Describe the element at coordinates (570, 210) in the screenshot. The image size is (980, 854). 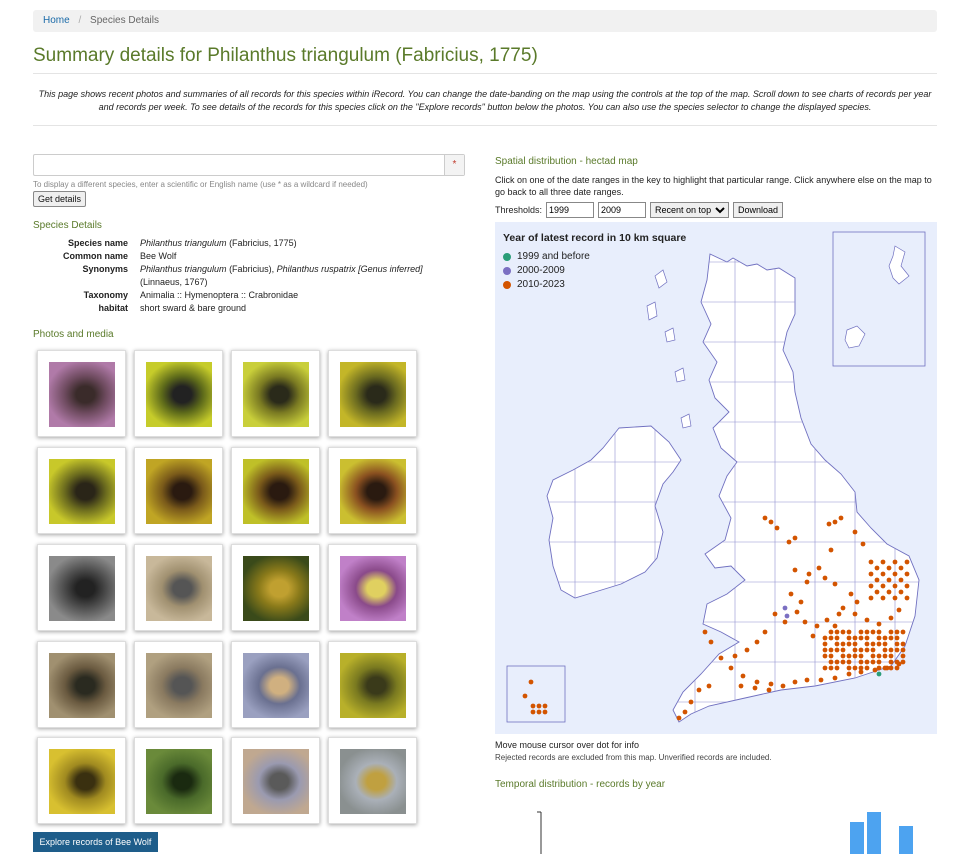
I see `threshold-1-input` at that location.